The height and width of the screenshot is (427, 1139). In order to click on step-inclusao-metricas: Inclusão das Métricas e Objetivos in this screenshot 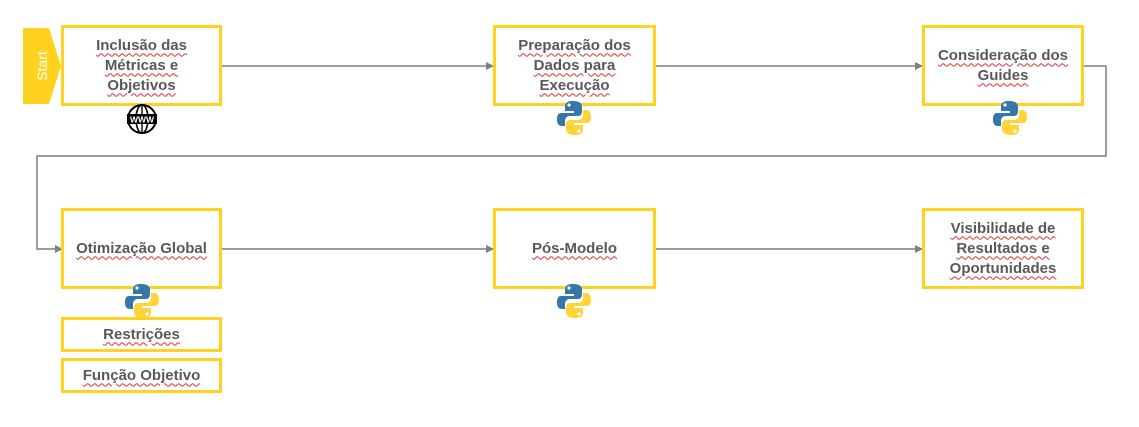, I will do `click(141, 65)`.